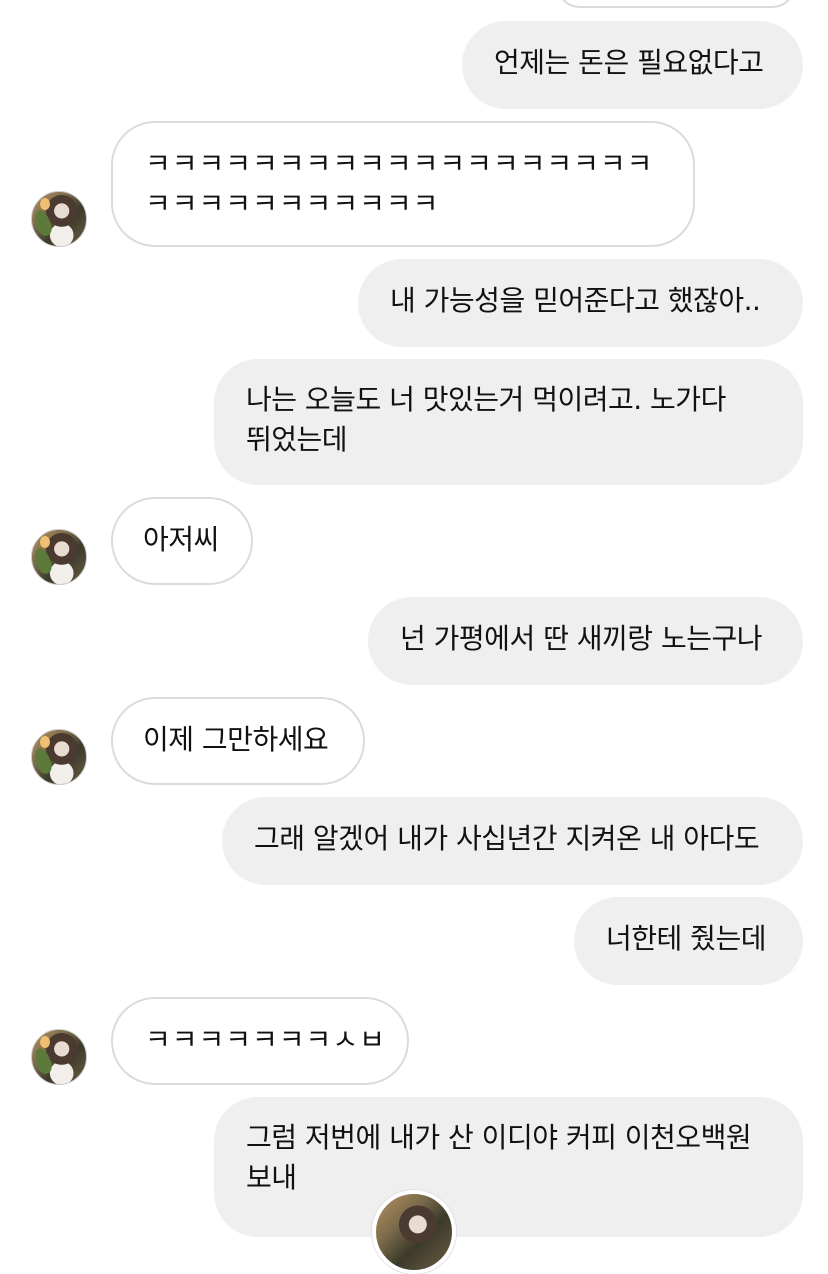 This screenshot has height=1274, width=828. I want to click on message-text: 언제는 돈은 필요없다고, so click(629, 62).